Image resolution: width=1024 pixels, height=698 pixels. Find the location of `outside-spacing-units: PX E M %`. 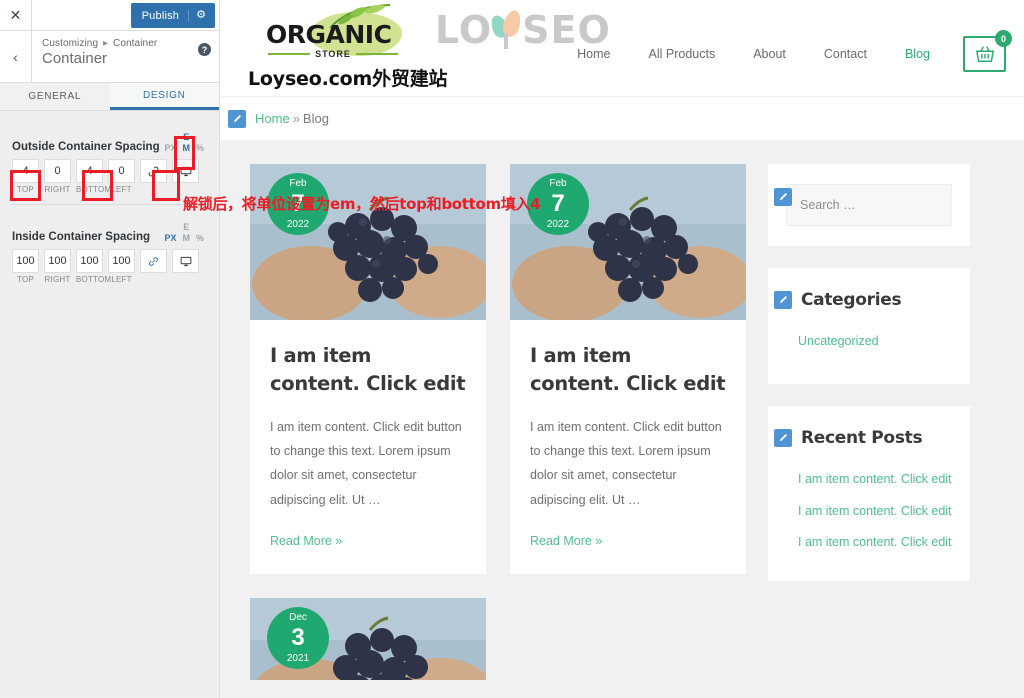

outside-spacing-units: PX E M % is located at coordinates (184, 143).